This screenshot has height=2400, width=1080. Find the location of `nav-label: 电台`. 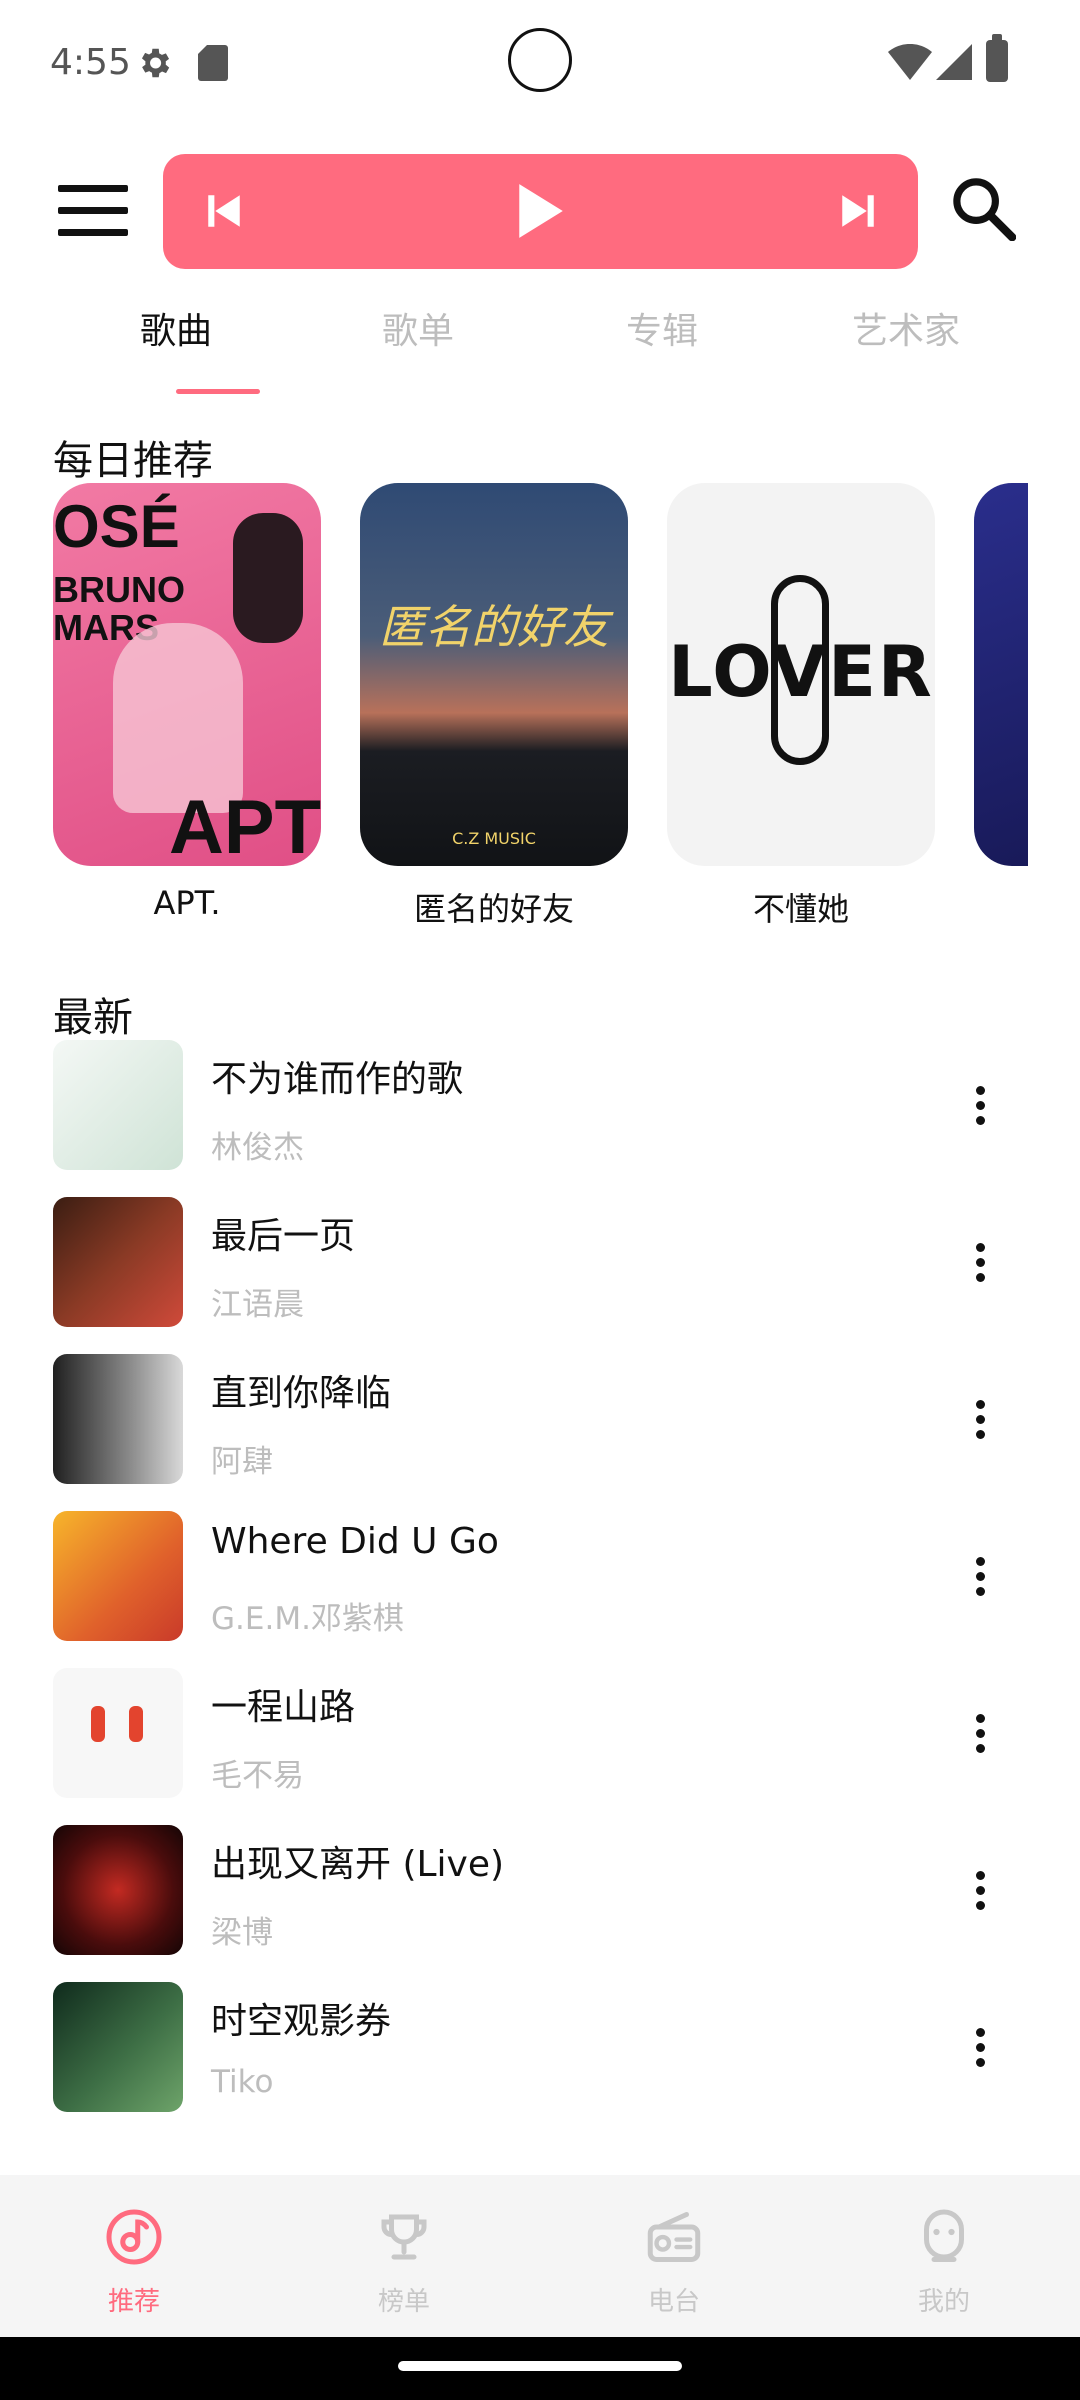

nav-label: 电台 is located at coordinates (673, 2302).